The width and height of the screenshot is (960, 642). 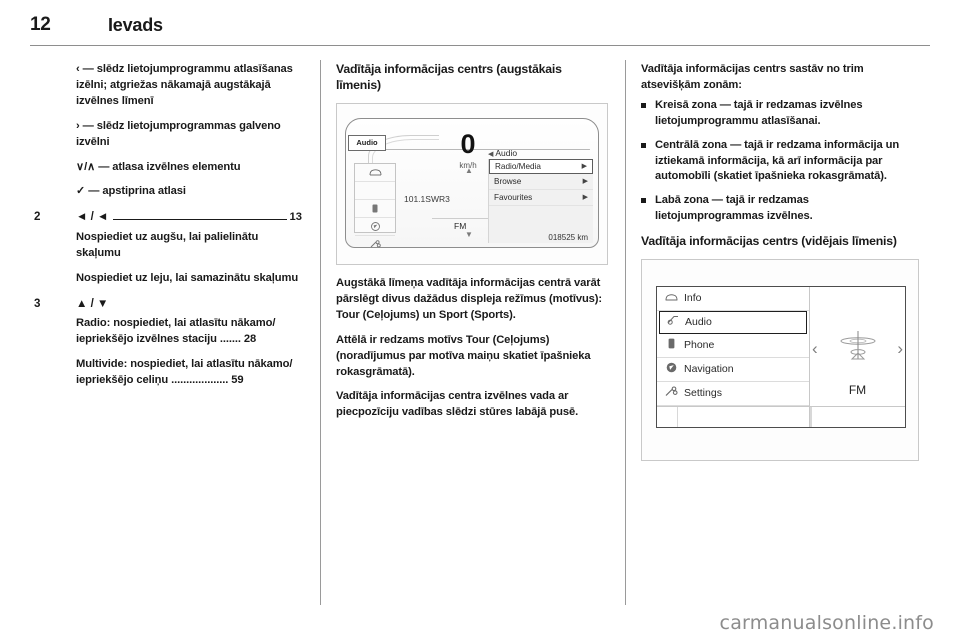 What do you see at coordinates (698, 322) in the screenshot?
I see `menu-item-label: Audio` at bounding box center [698, 322].